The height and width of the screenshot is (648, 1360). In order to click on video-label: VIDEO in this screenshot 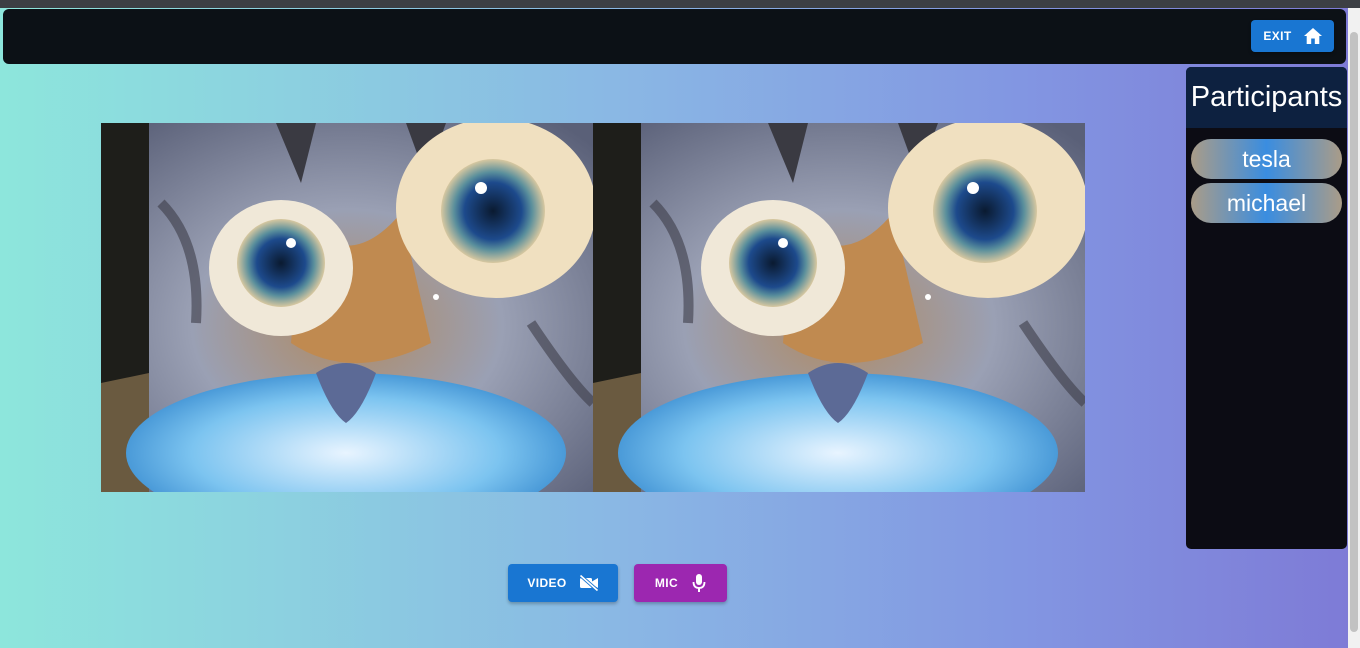, I will do `click(547, 583)`.